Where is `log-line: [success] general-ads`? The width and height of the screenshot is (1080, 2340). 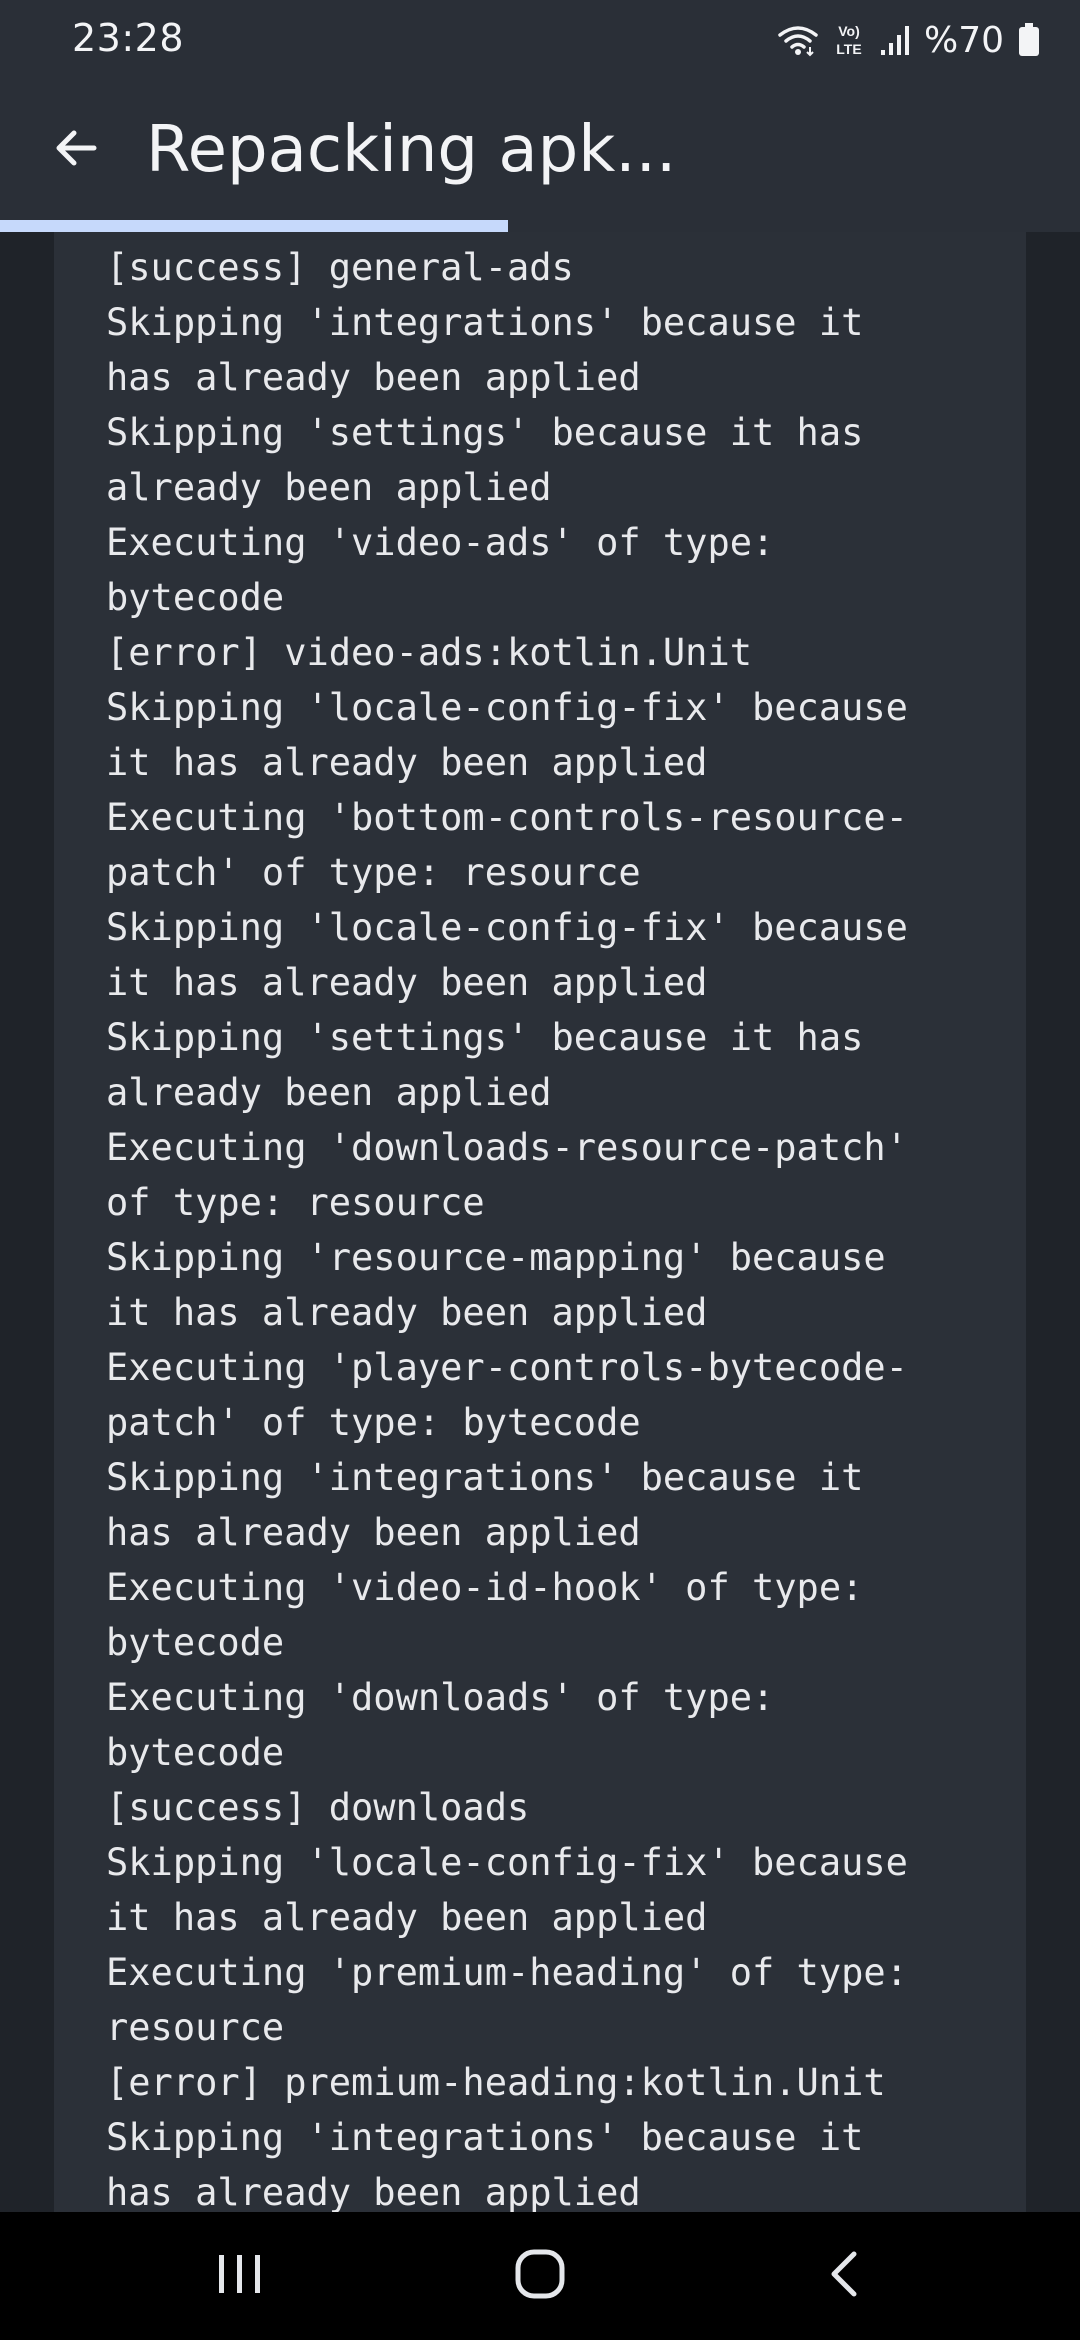 log-line: [success] general-ads is located at coordinates (340, 267).